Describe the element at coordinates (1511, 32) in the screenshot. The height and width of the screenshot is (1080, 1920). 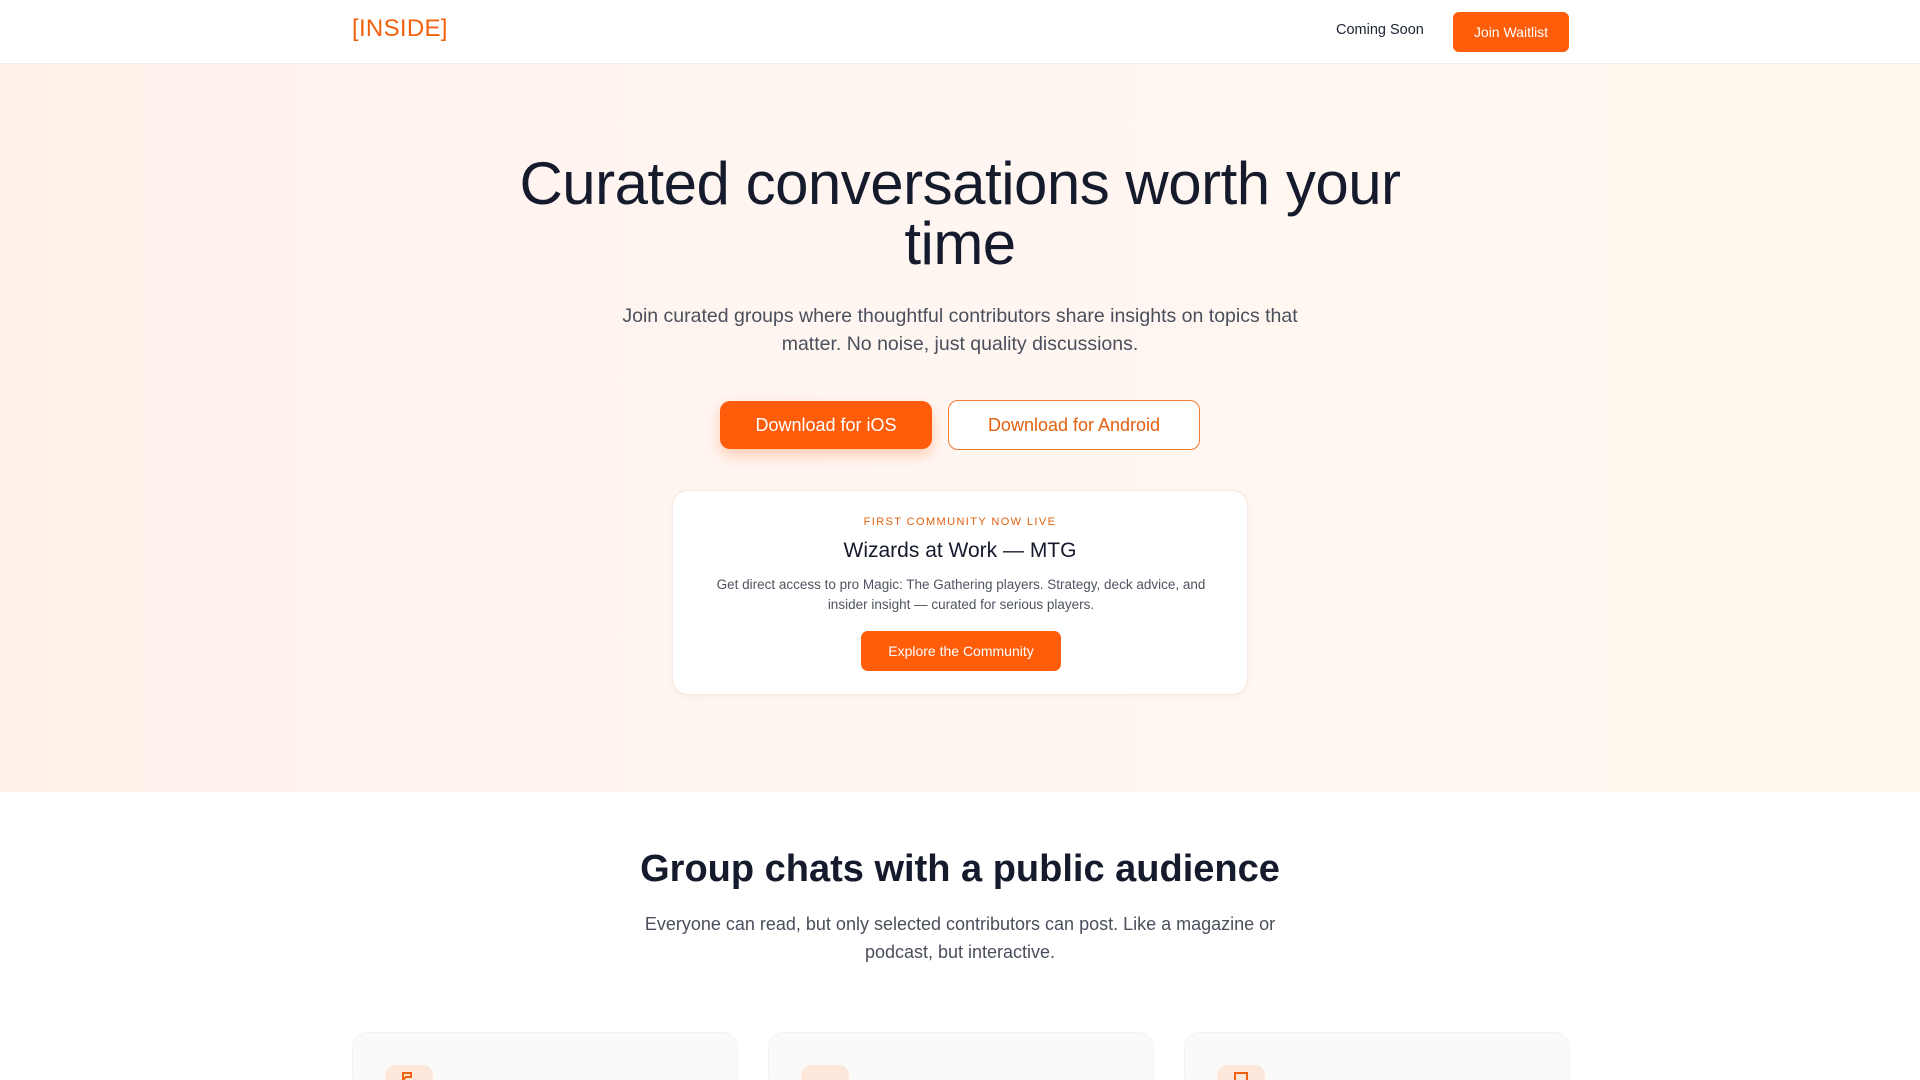
I see `join-waitlist-button: Join Waitlist` at that location.